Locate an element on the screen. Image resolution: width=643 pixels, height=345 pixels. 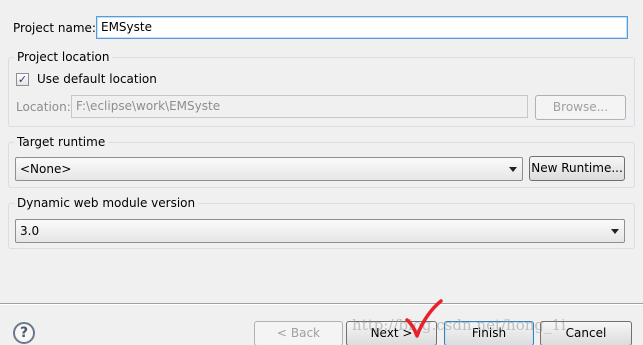
web-module-version-selected: 3.0 is located at coordinates (30, 231).